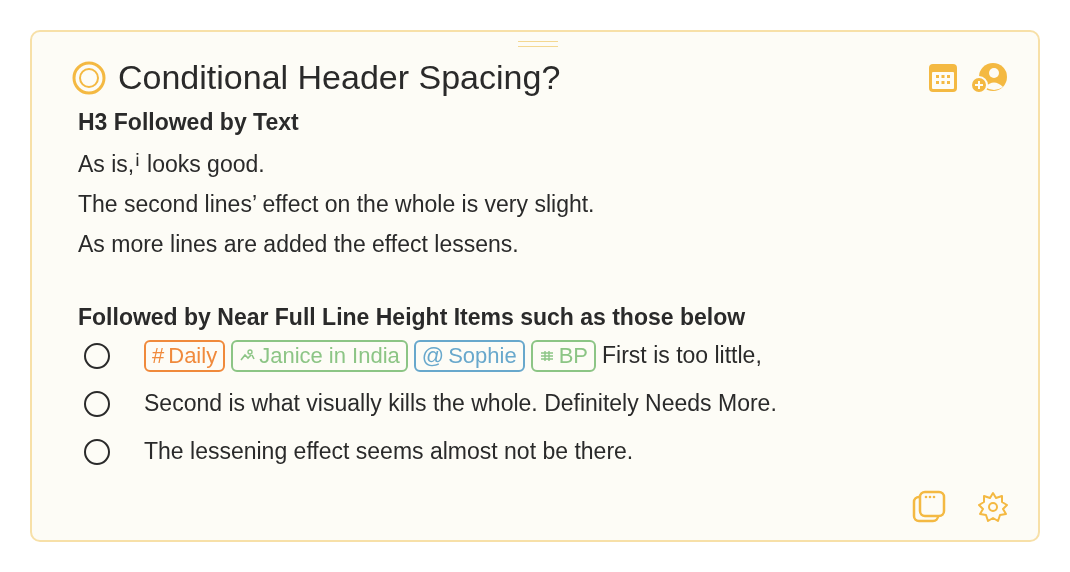 This screenshot has height=572, width=1070. I want to click on tag: Janice in India, so click(319, 355).